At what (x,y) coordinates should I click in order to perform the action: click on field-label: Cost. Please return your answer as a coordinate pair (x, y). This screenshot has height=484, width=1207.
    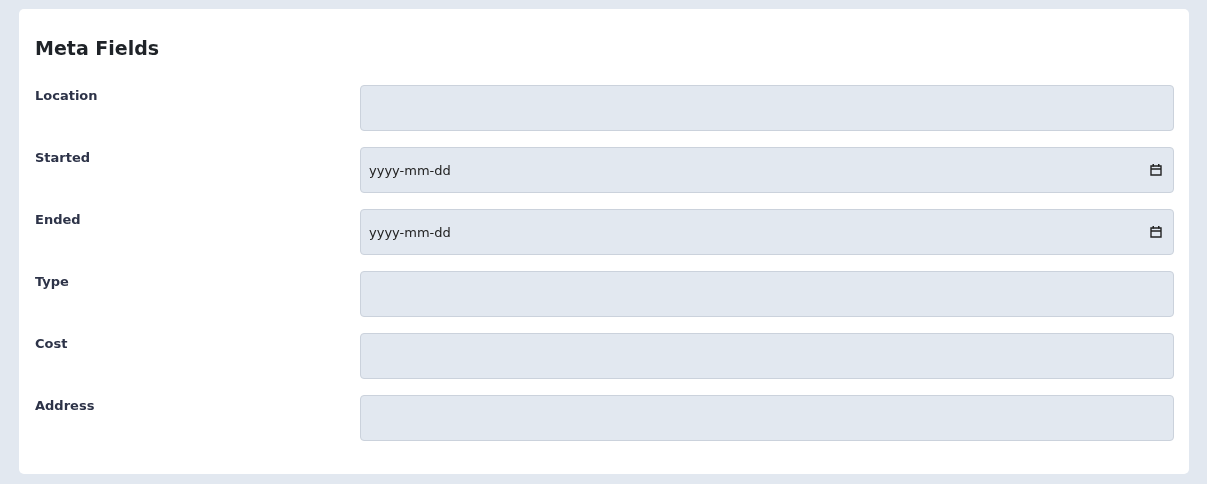
    Looking at the image, I should click on (51, 343).